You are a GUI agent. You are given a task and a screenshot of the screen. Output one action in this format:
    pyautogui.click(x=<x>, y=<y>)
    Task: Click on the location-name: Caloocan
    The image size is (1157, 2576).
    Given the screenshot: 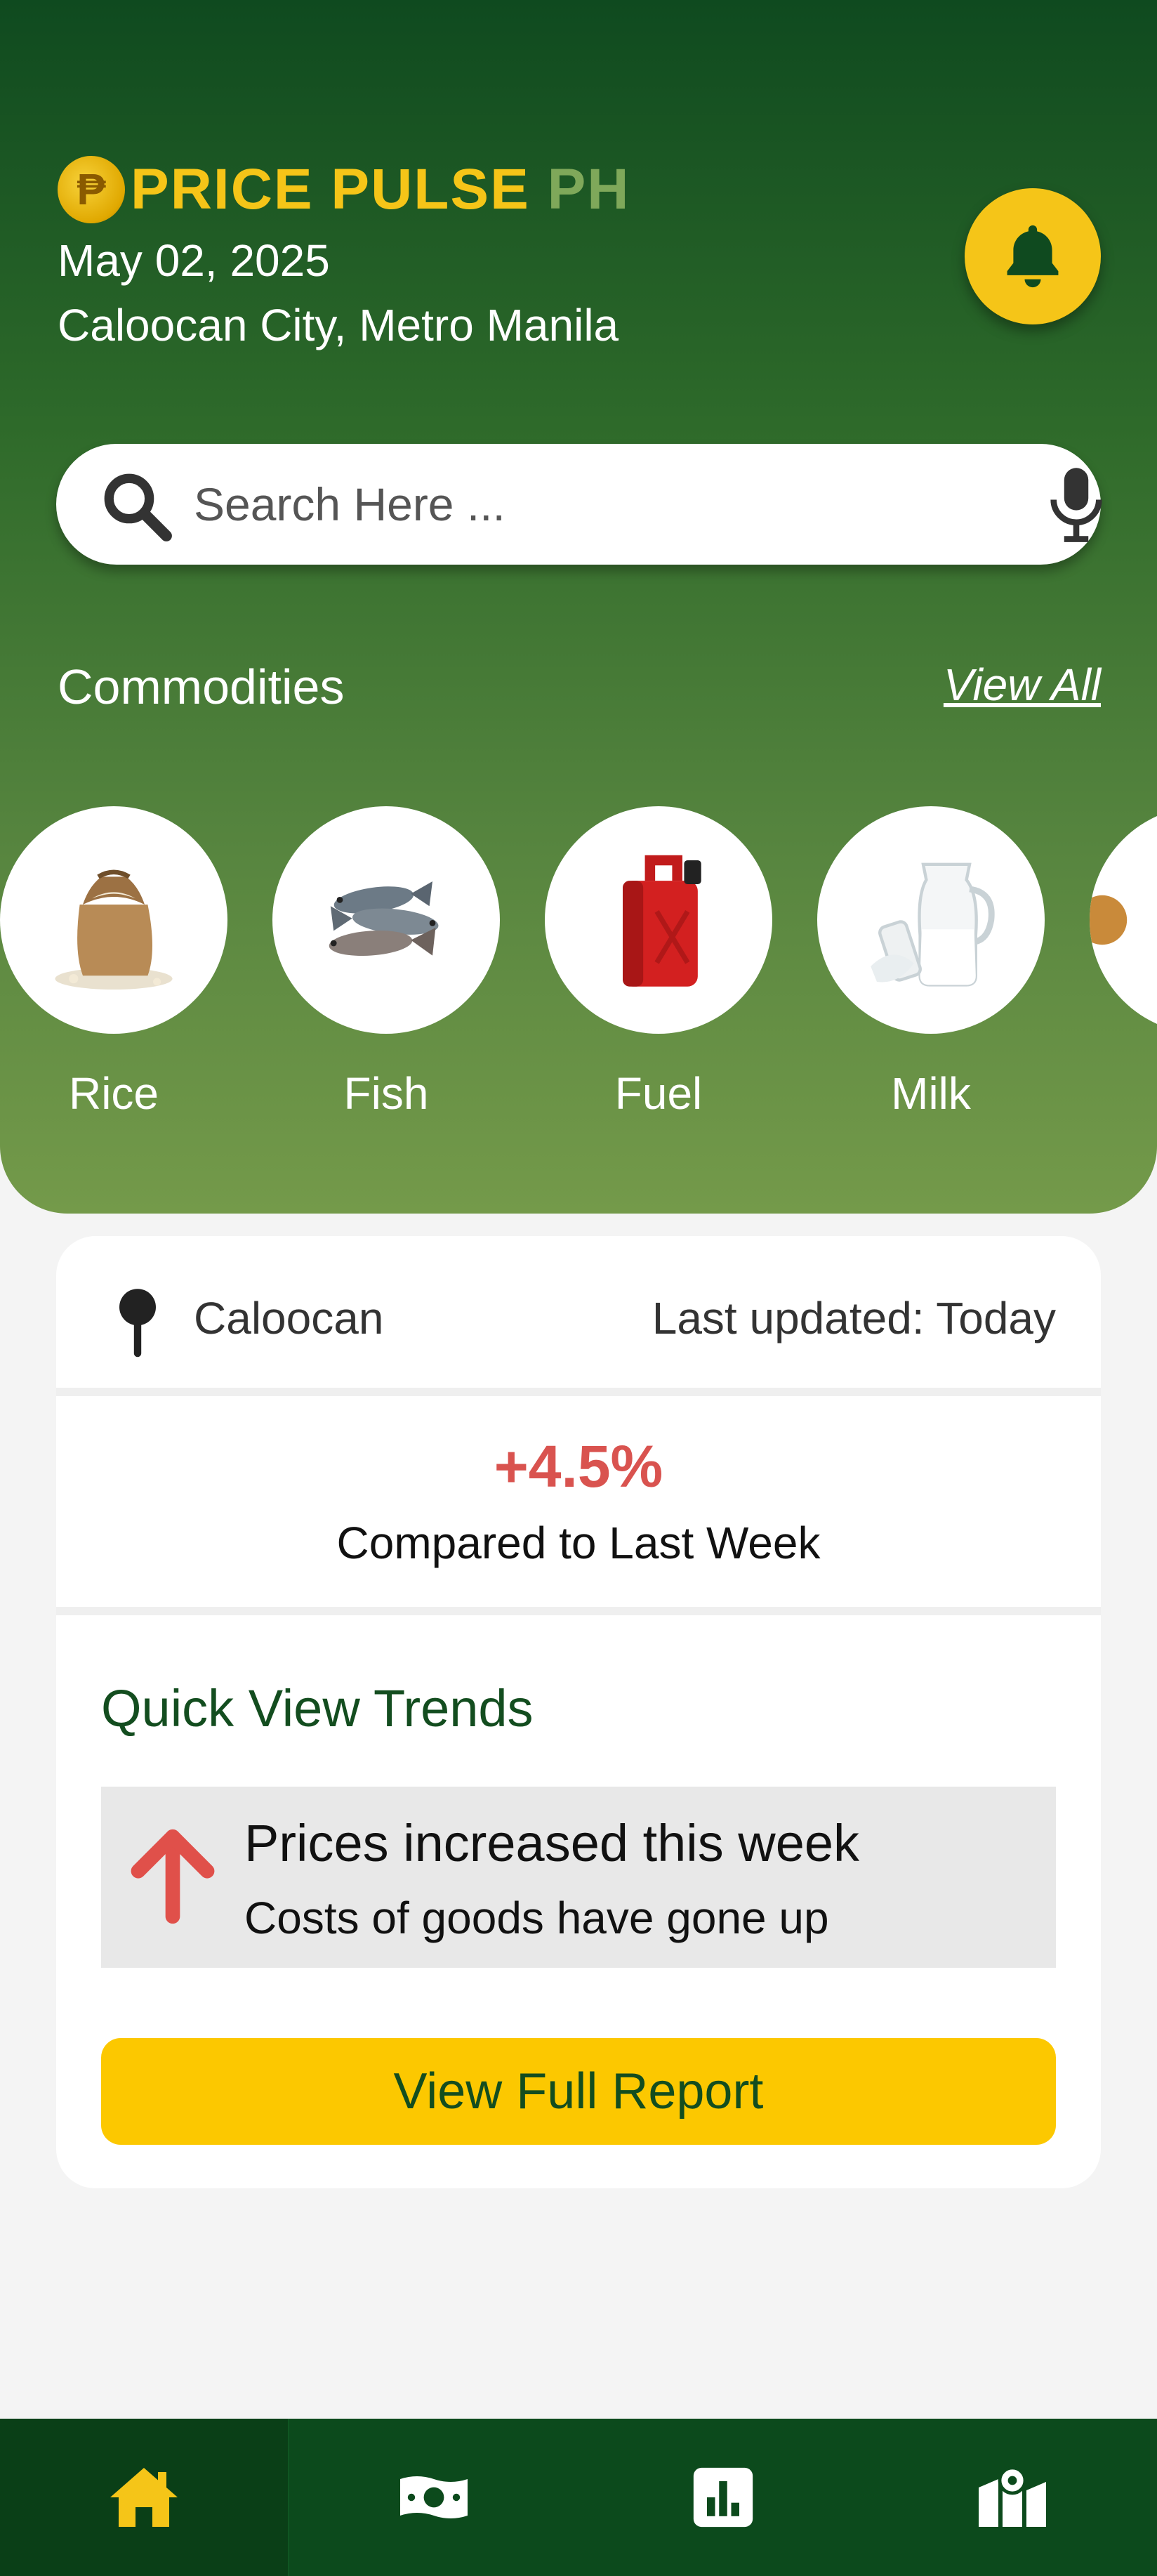 What is the action you would take?
    pyautogui.click(x=289, y=1318)
    